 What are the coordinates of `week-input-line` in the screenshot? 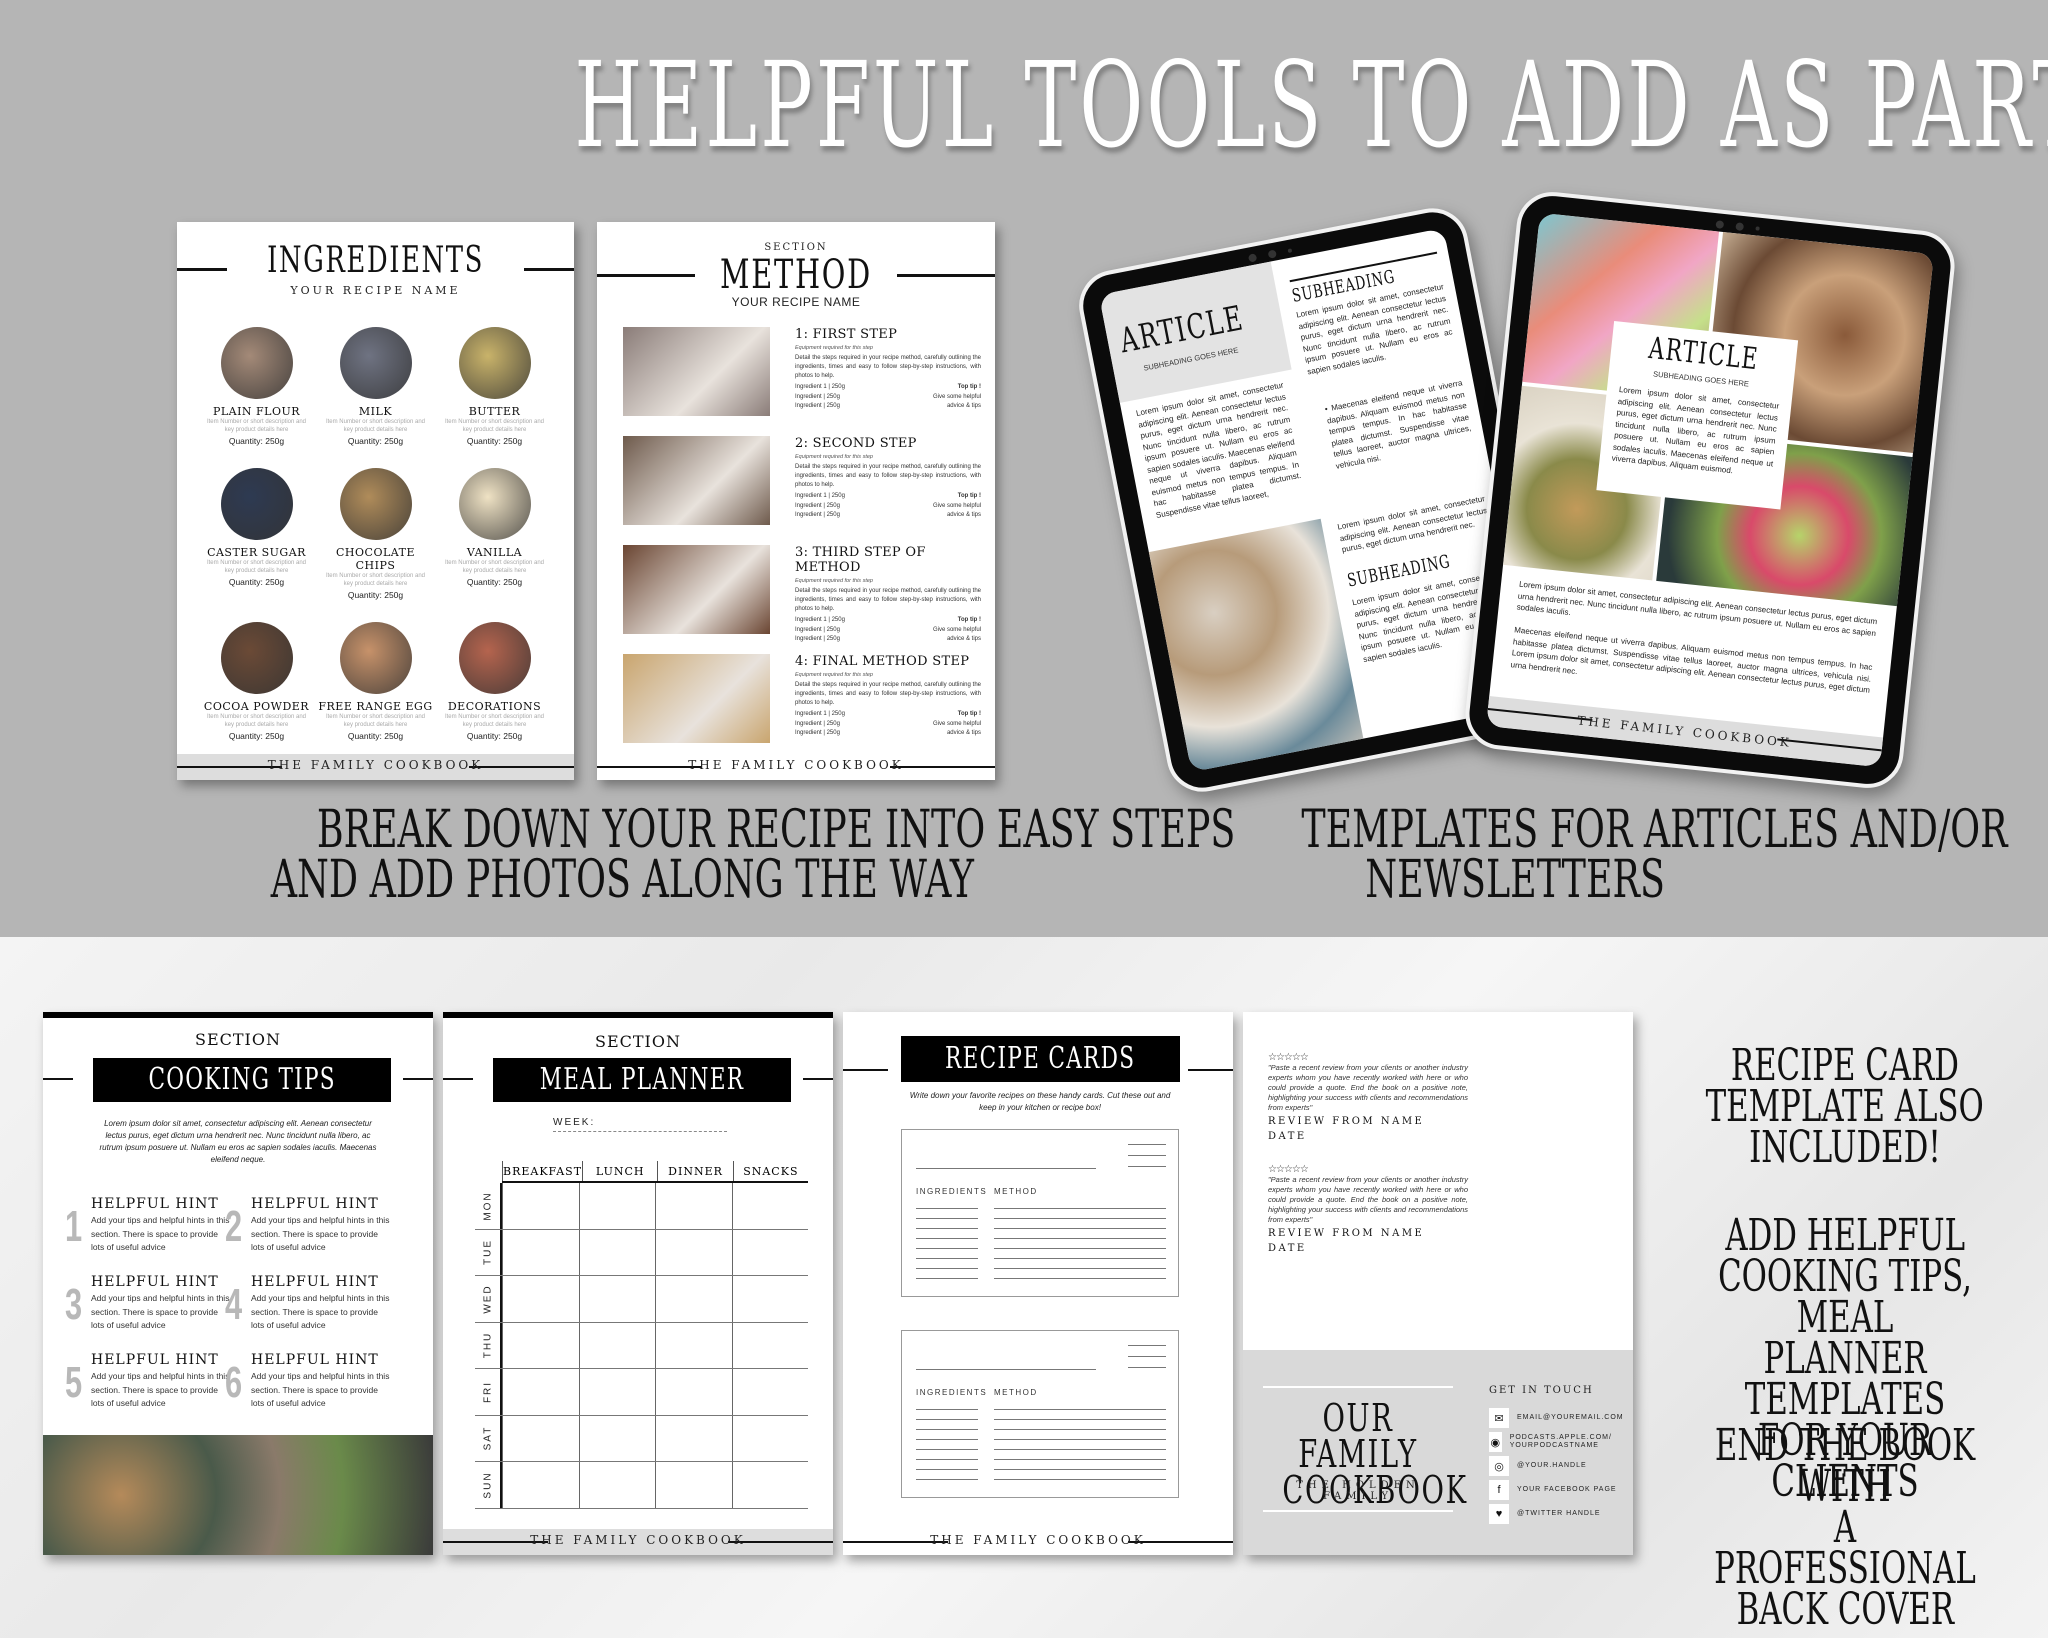 It's located at (640, 1131).